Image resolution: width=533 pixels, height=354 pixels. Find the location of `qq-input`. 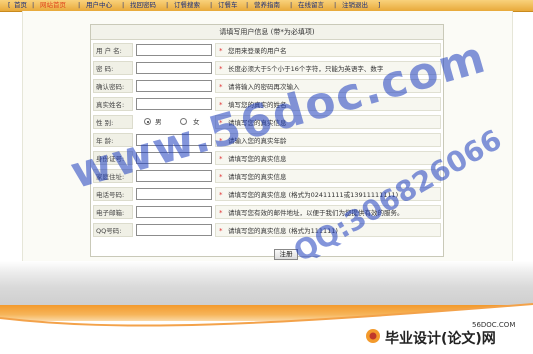

qq-input is located at coordinates (174, 230).